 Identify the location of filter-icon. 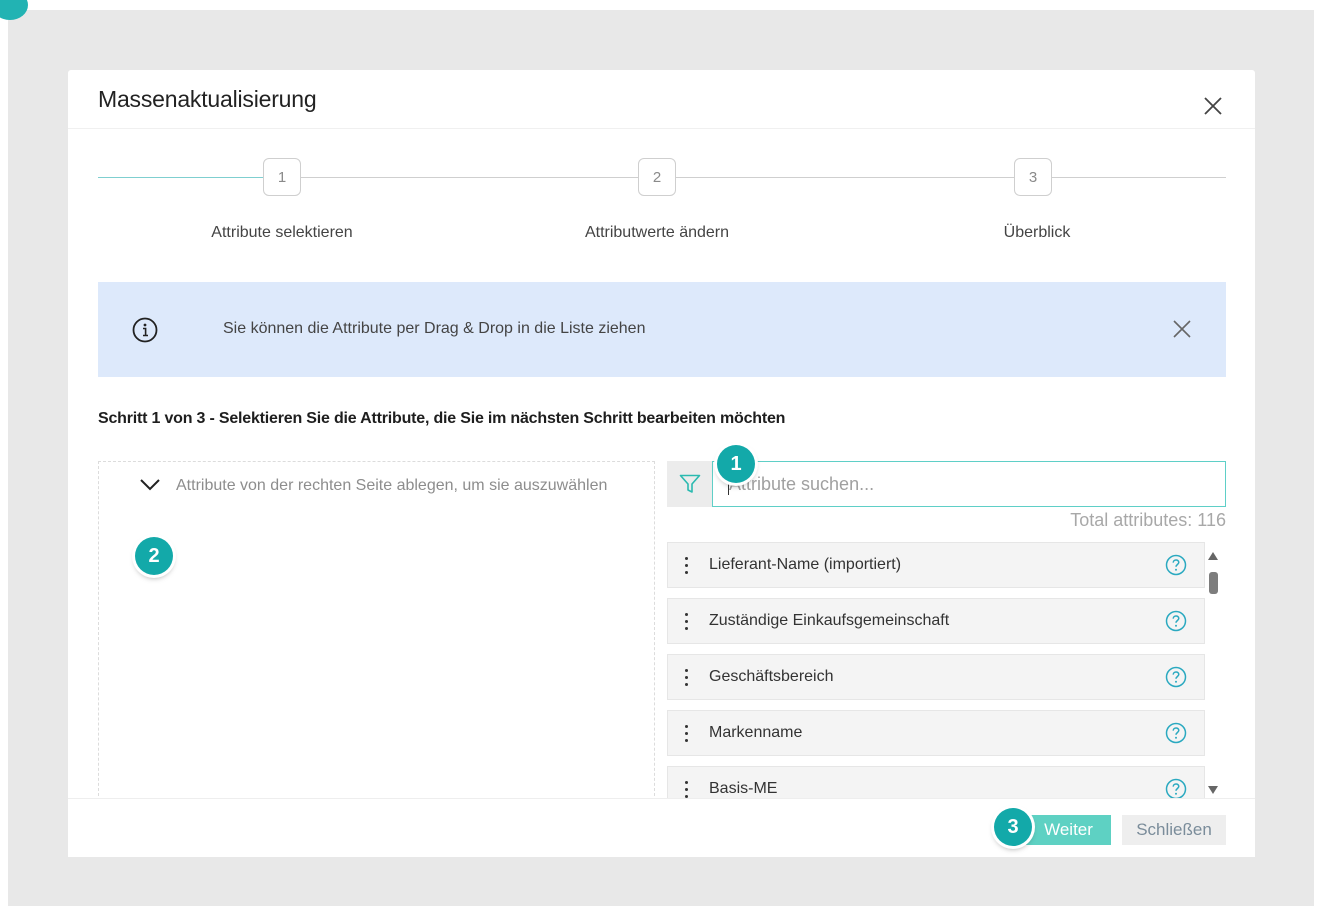
(690, 483).